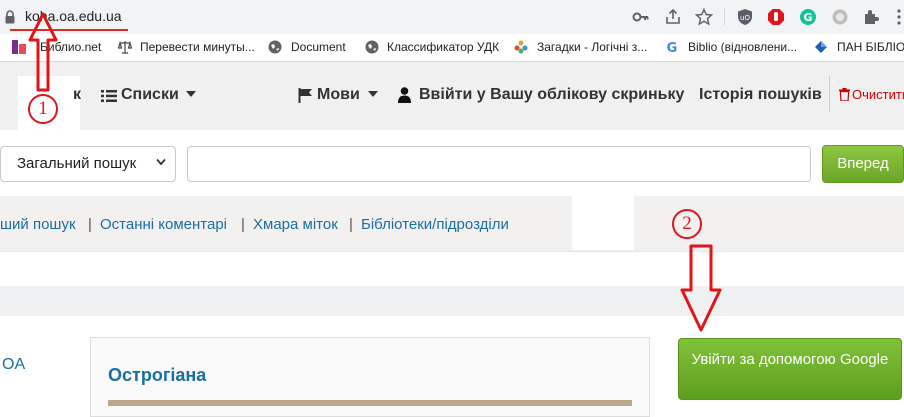 This screenshot has height=417, width=904. Describe the element at coordinates (499, 164) in the screenshot. I see `search-input` at that location.